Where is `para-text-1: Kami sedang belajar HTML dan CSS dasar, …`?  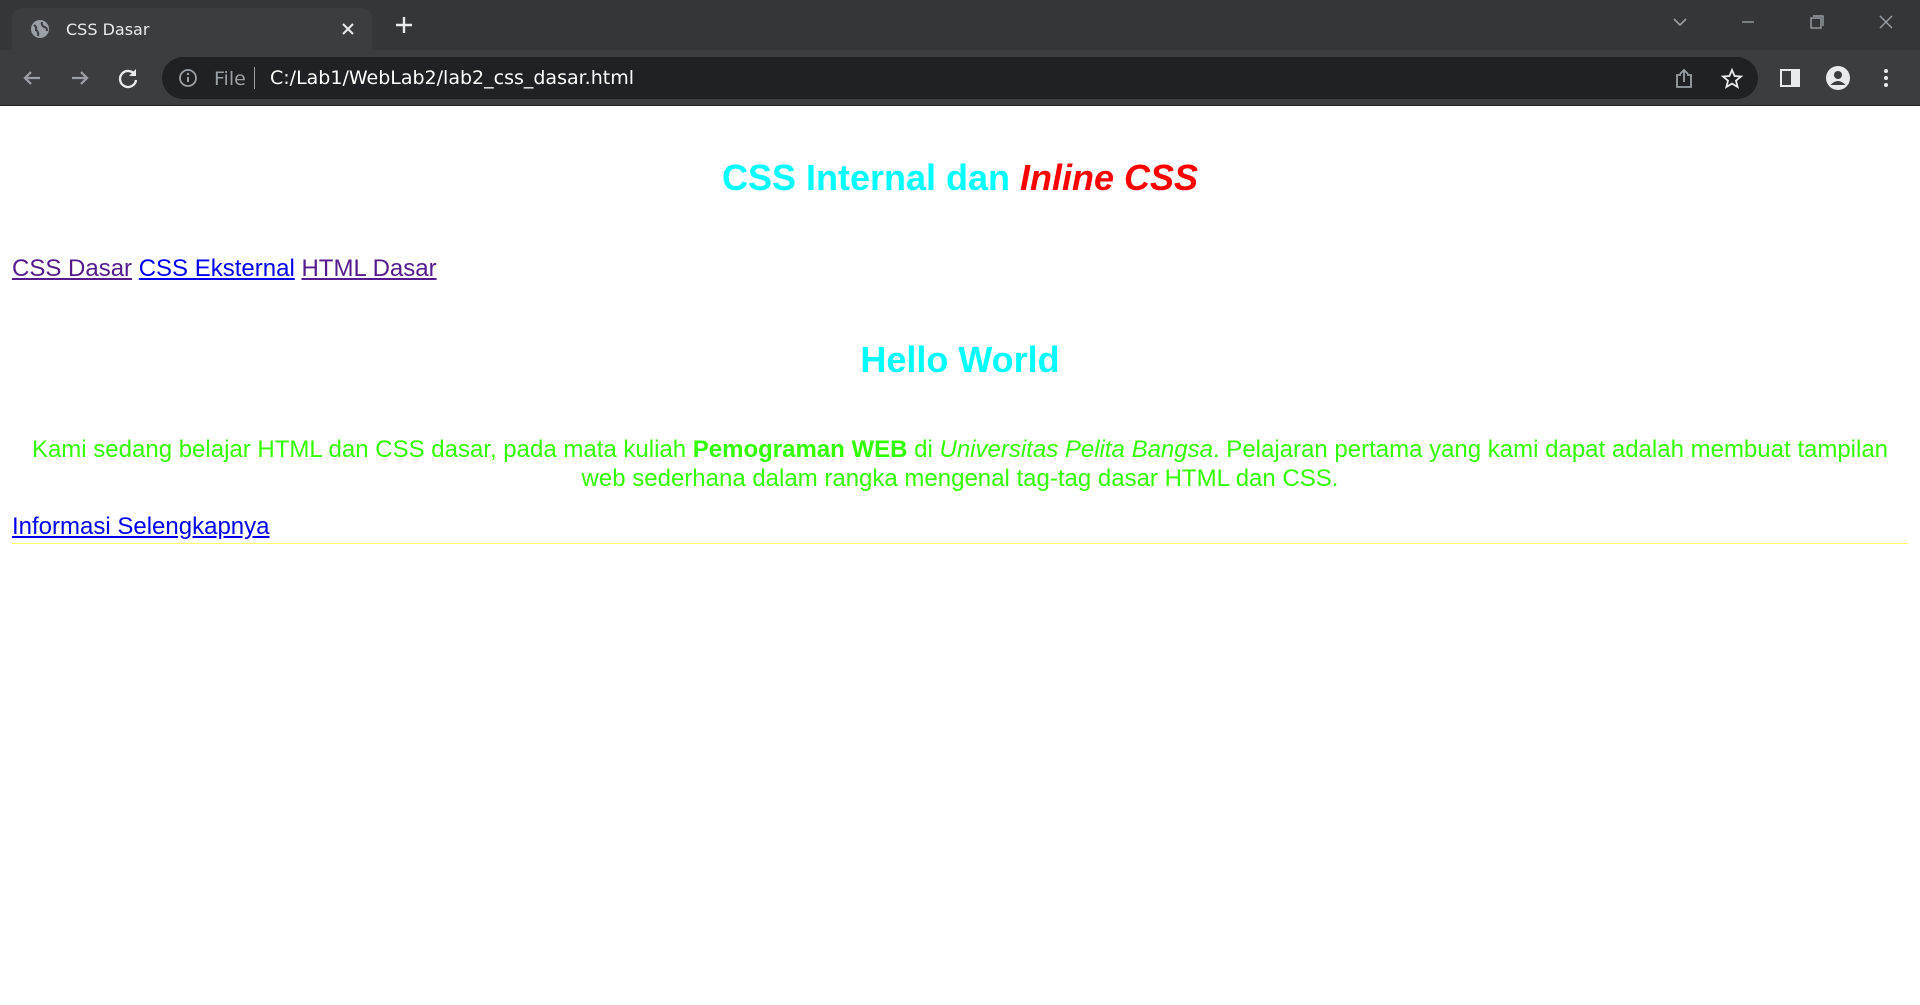
para-text-1: Kami sedang belajar HTML dan CSS dasar, … is located at coordinates (362, 449).